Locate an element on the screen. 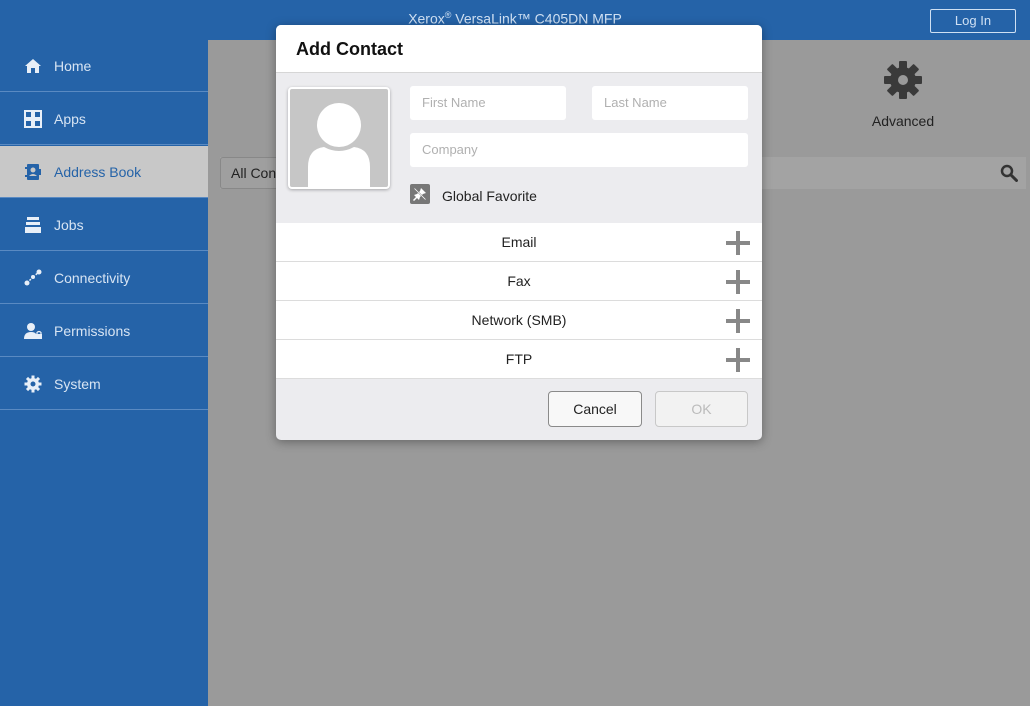 The height and width of the screenshot is (706, 1030). row-label: Fax is located at coordinates (519, 281).